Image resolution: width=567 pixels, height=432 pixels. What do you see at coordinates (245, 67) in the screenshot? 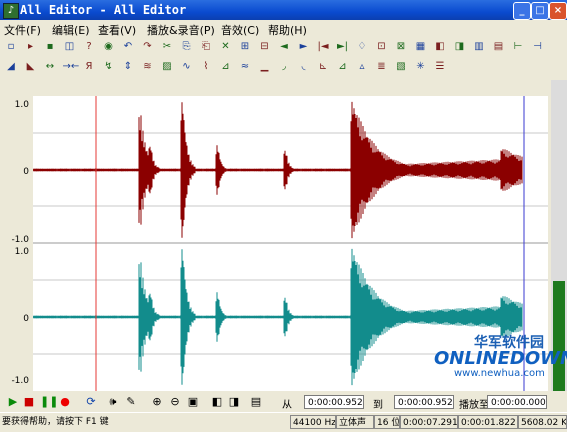
I see `speed-icon: ≈` at bounding box center [245, 67].